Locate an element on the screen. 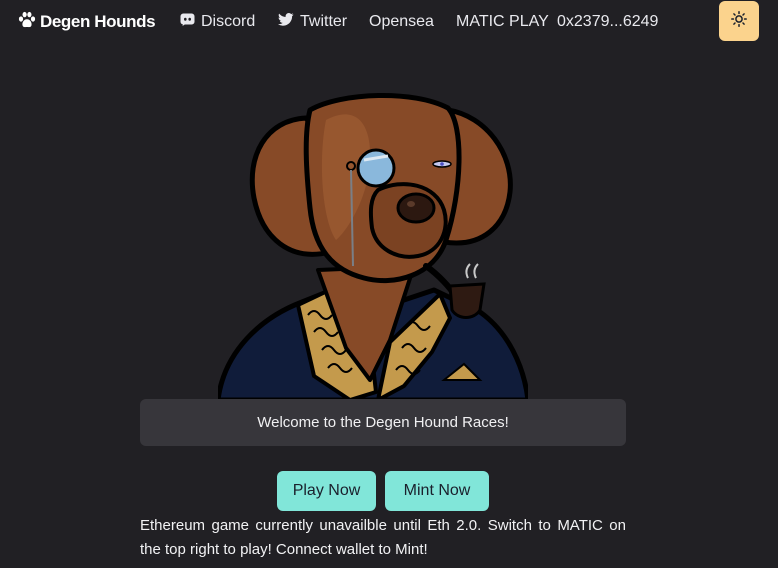 The image size is (778, 568). play-now-label: Play Now is located at coordinates (326, 490).